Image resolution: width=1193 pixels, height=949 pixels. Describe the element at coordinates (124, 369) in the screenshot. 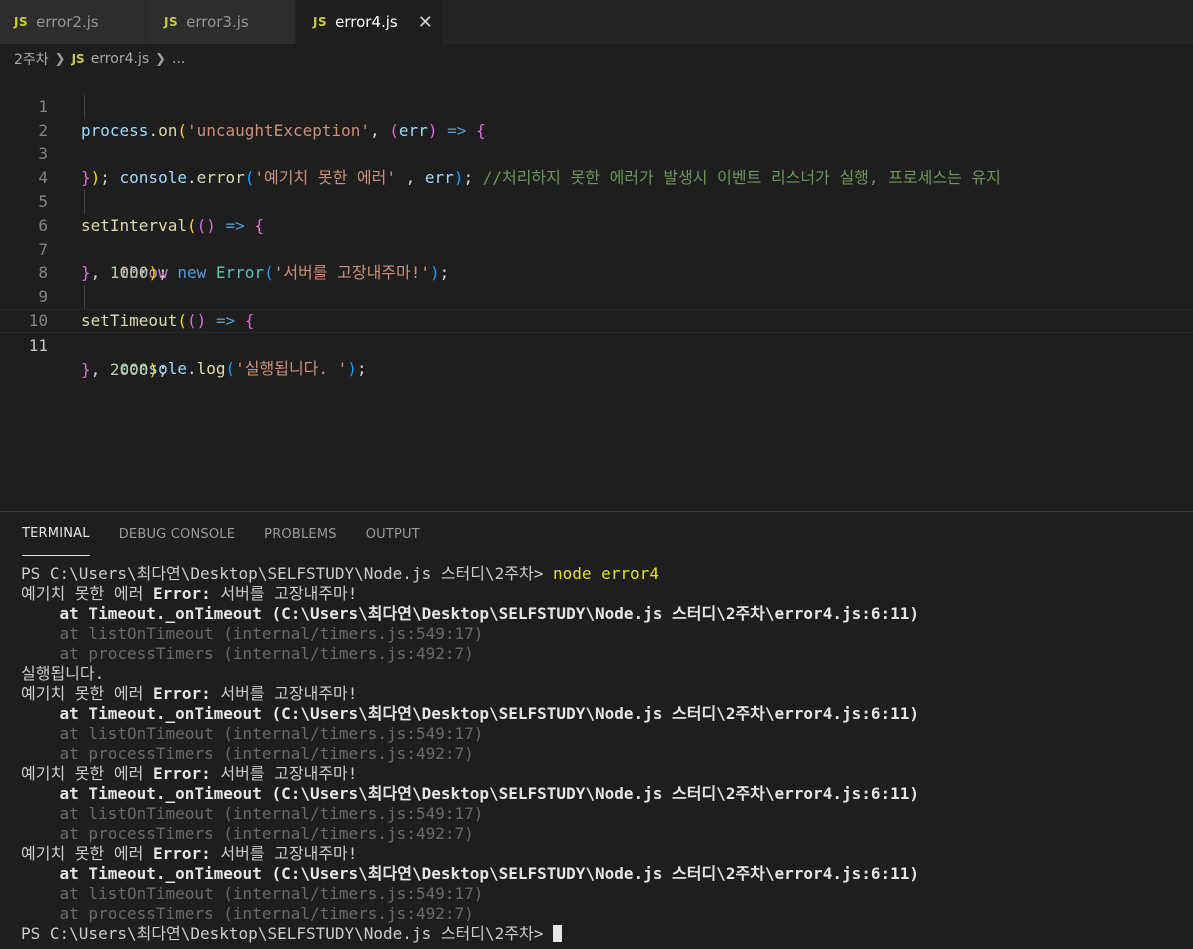

I see `code-text: }, 2000);` at that location.